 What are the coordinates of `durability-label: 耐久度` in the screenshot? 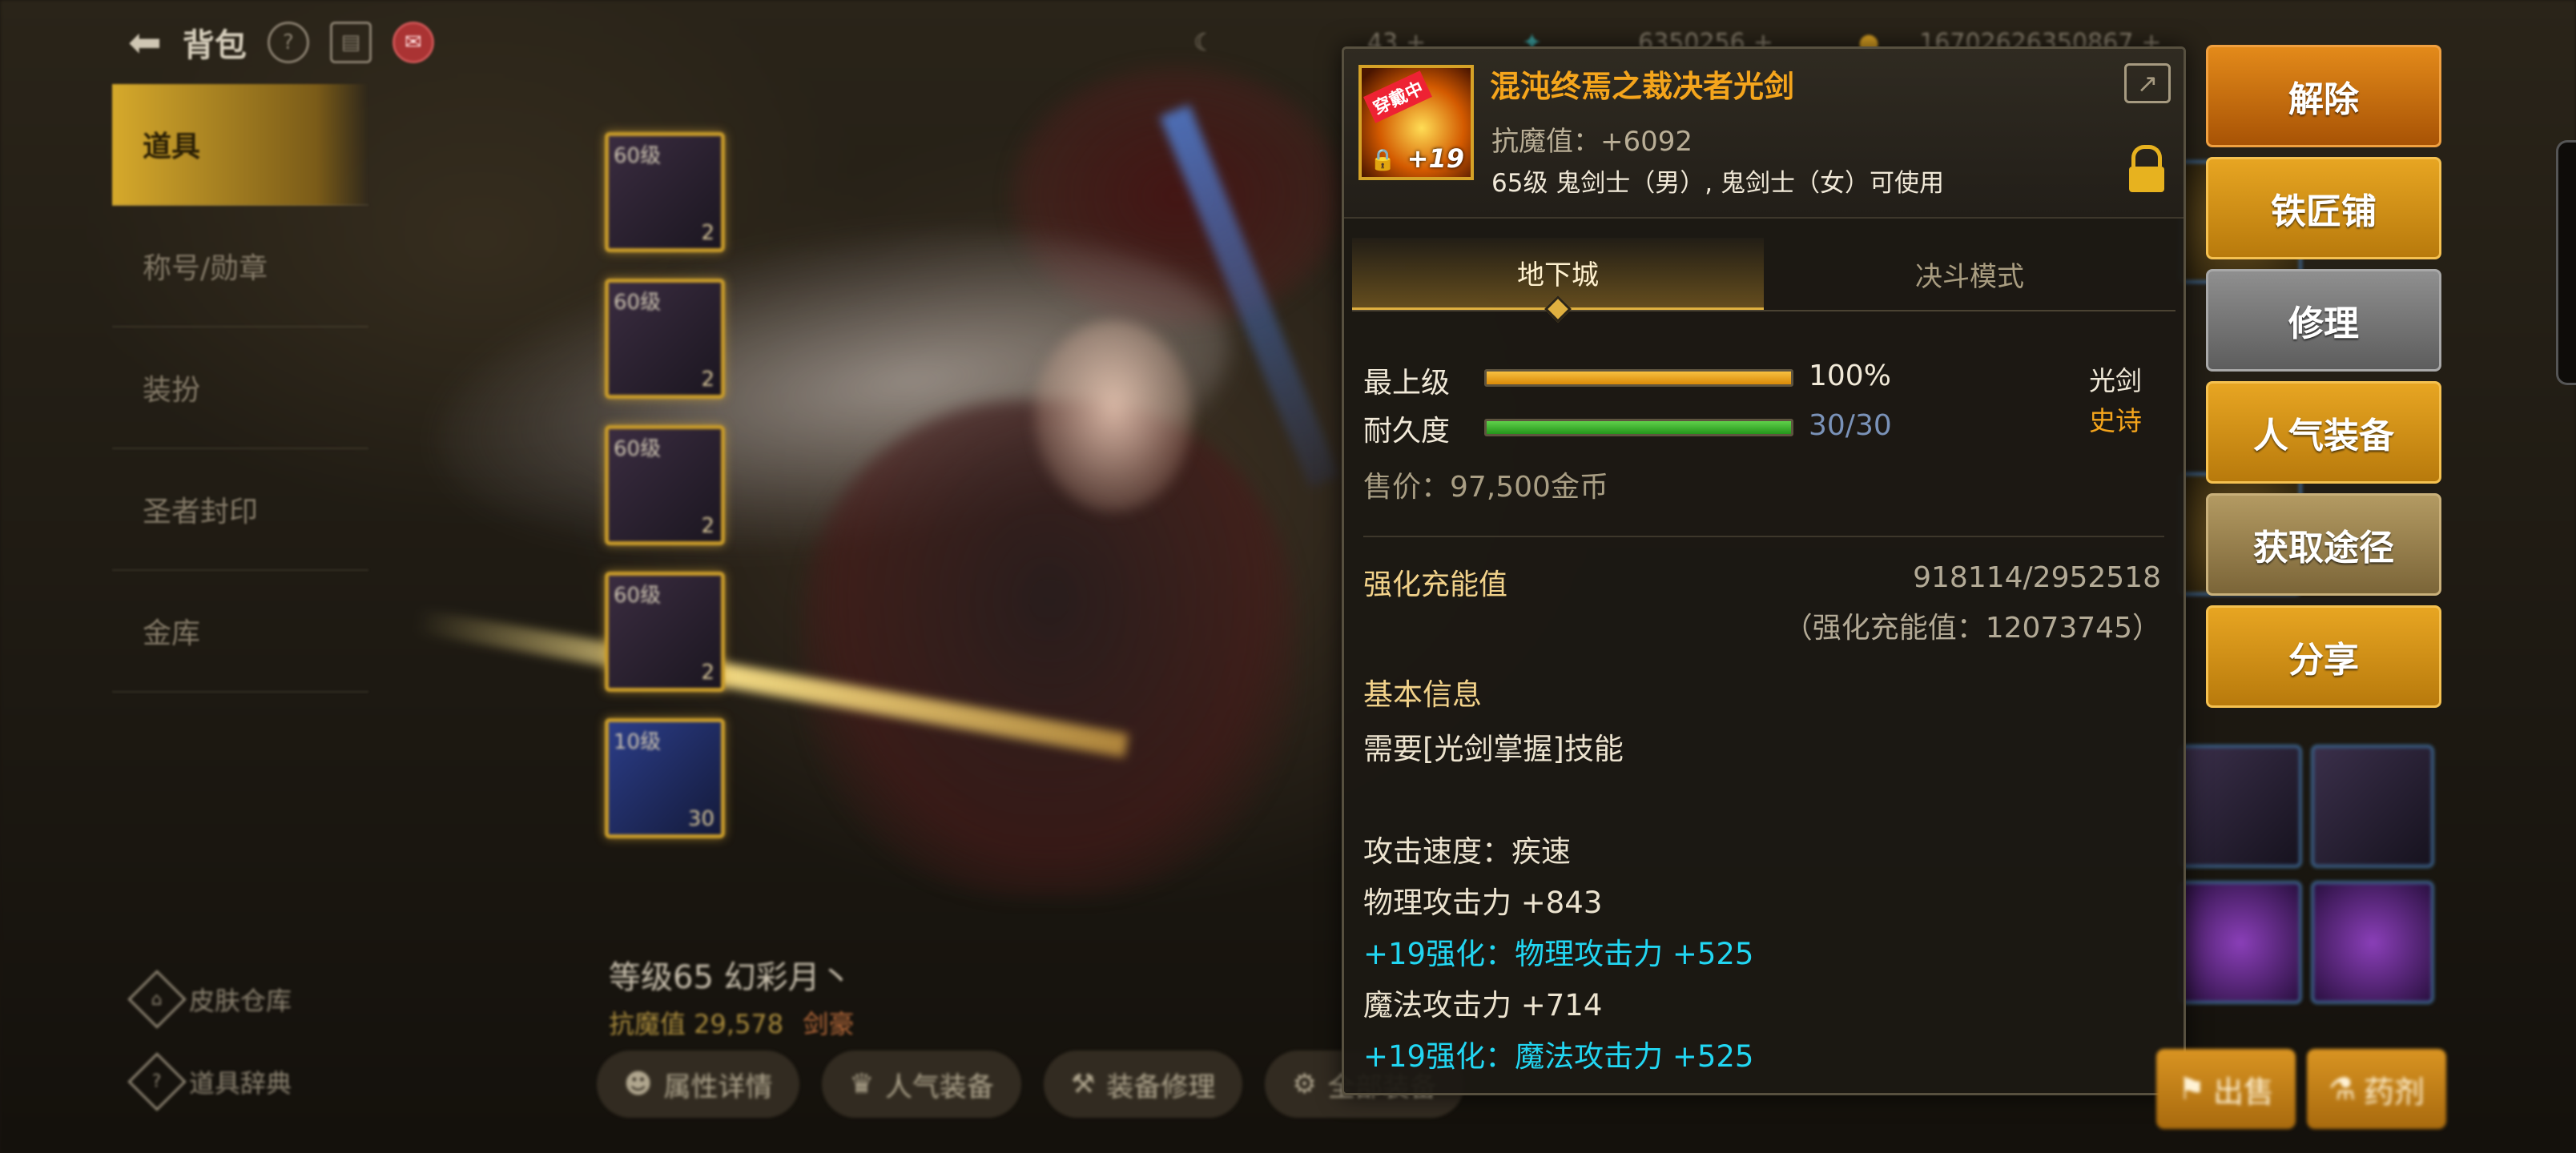 It's located at (1407, 432).